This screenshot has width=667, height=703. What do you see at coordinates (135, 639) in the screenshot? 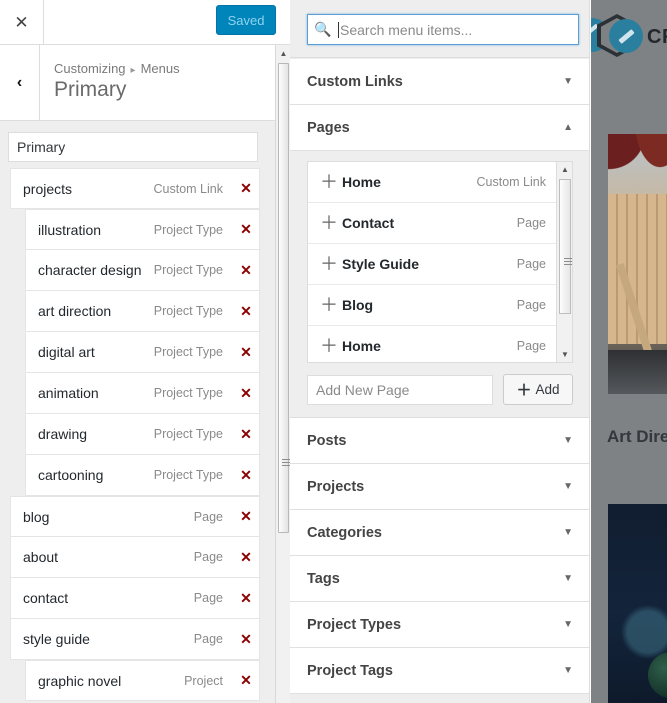
I see `menu-item-row: style guide Page ✕` at bounding box center [135, 639].